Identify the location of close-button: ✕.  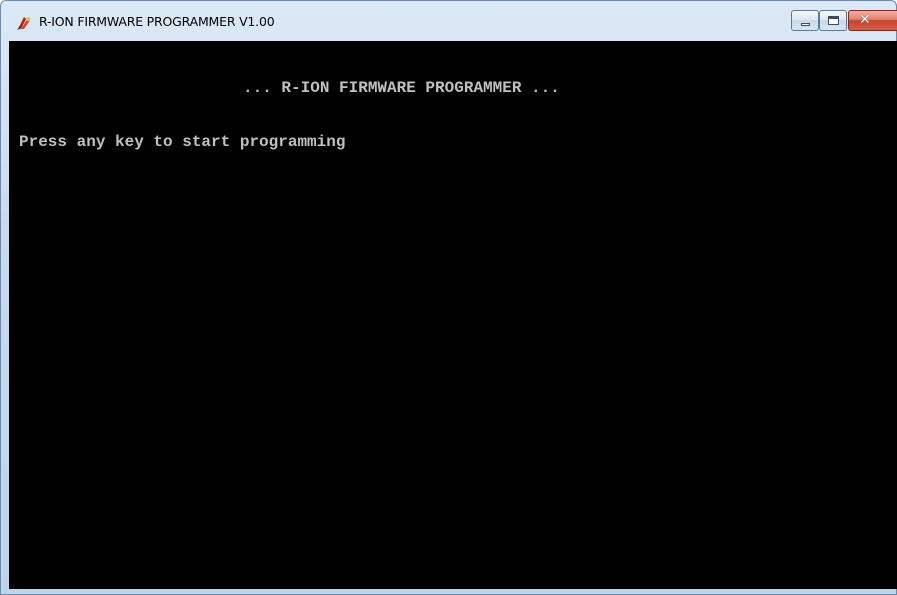
(872, 20).